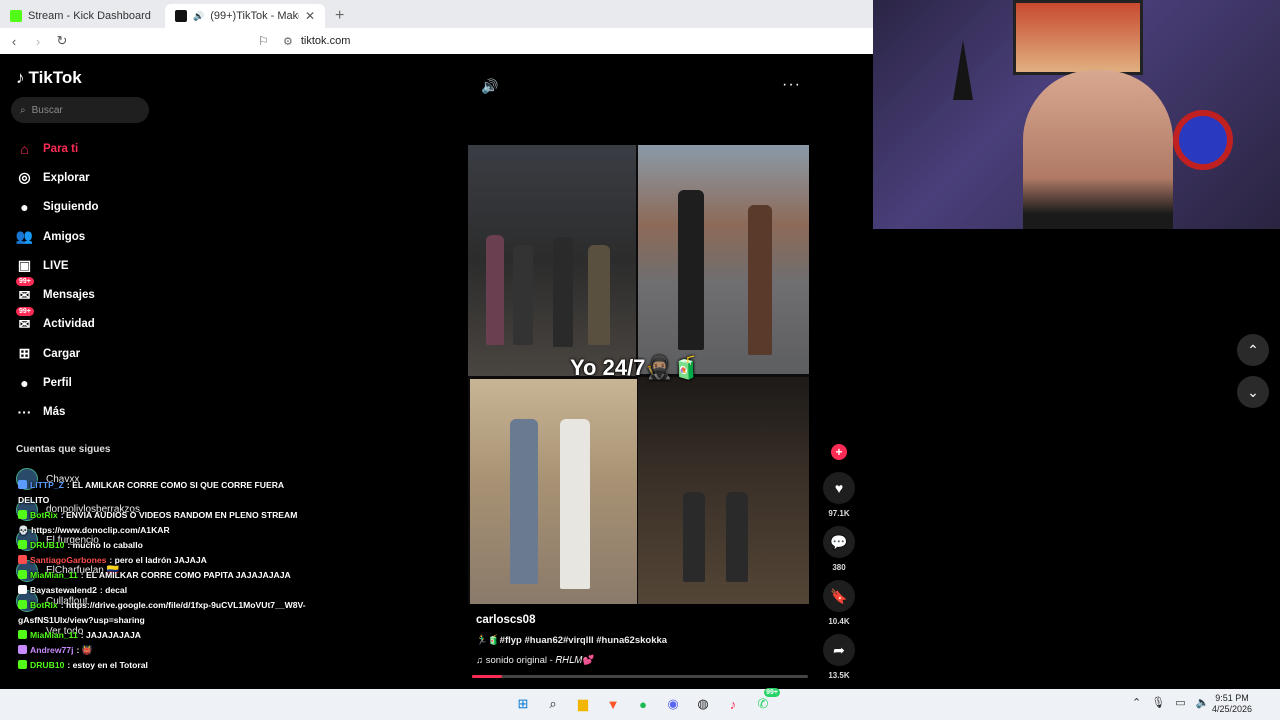 Image resolution: width=1280 pixels, height=720 pixels. What do you see at coordinates (80, 110) in the screenshot?
I see `search-input: ⌕ Buscar` at bounding box center [80, 110].